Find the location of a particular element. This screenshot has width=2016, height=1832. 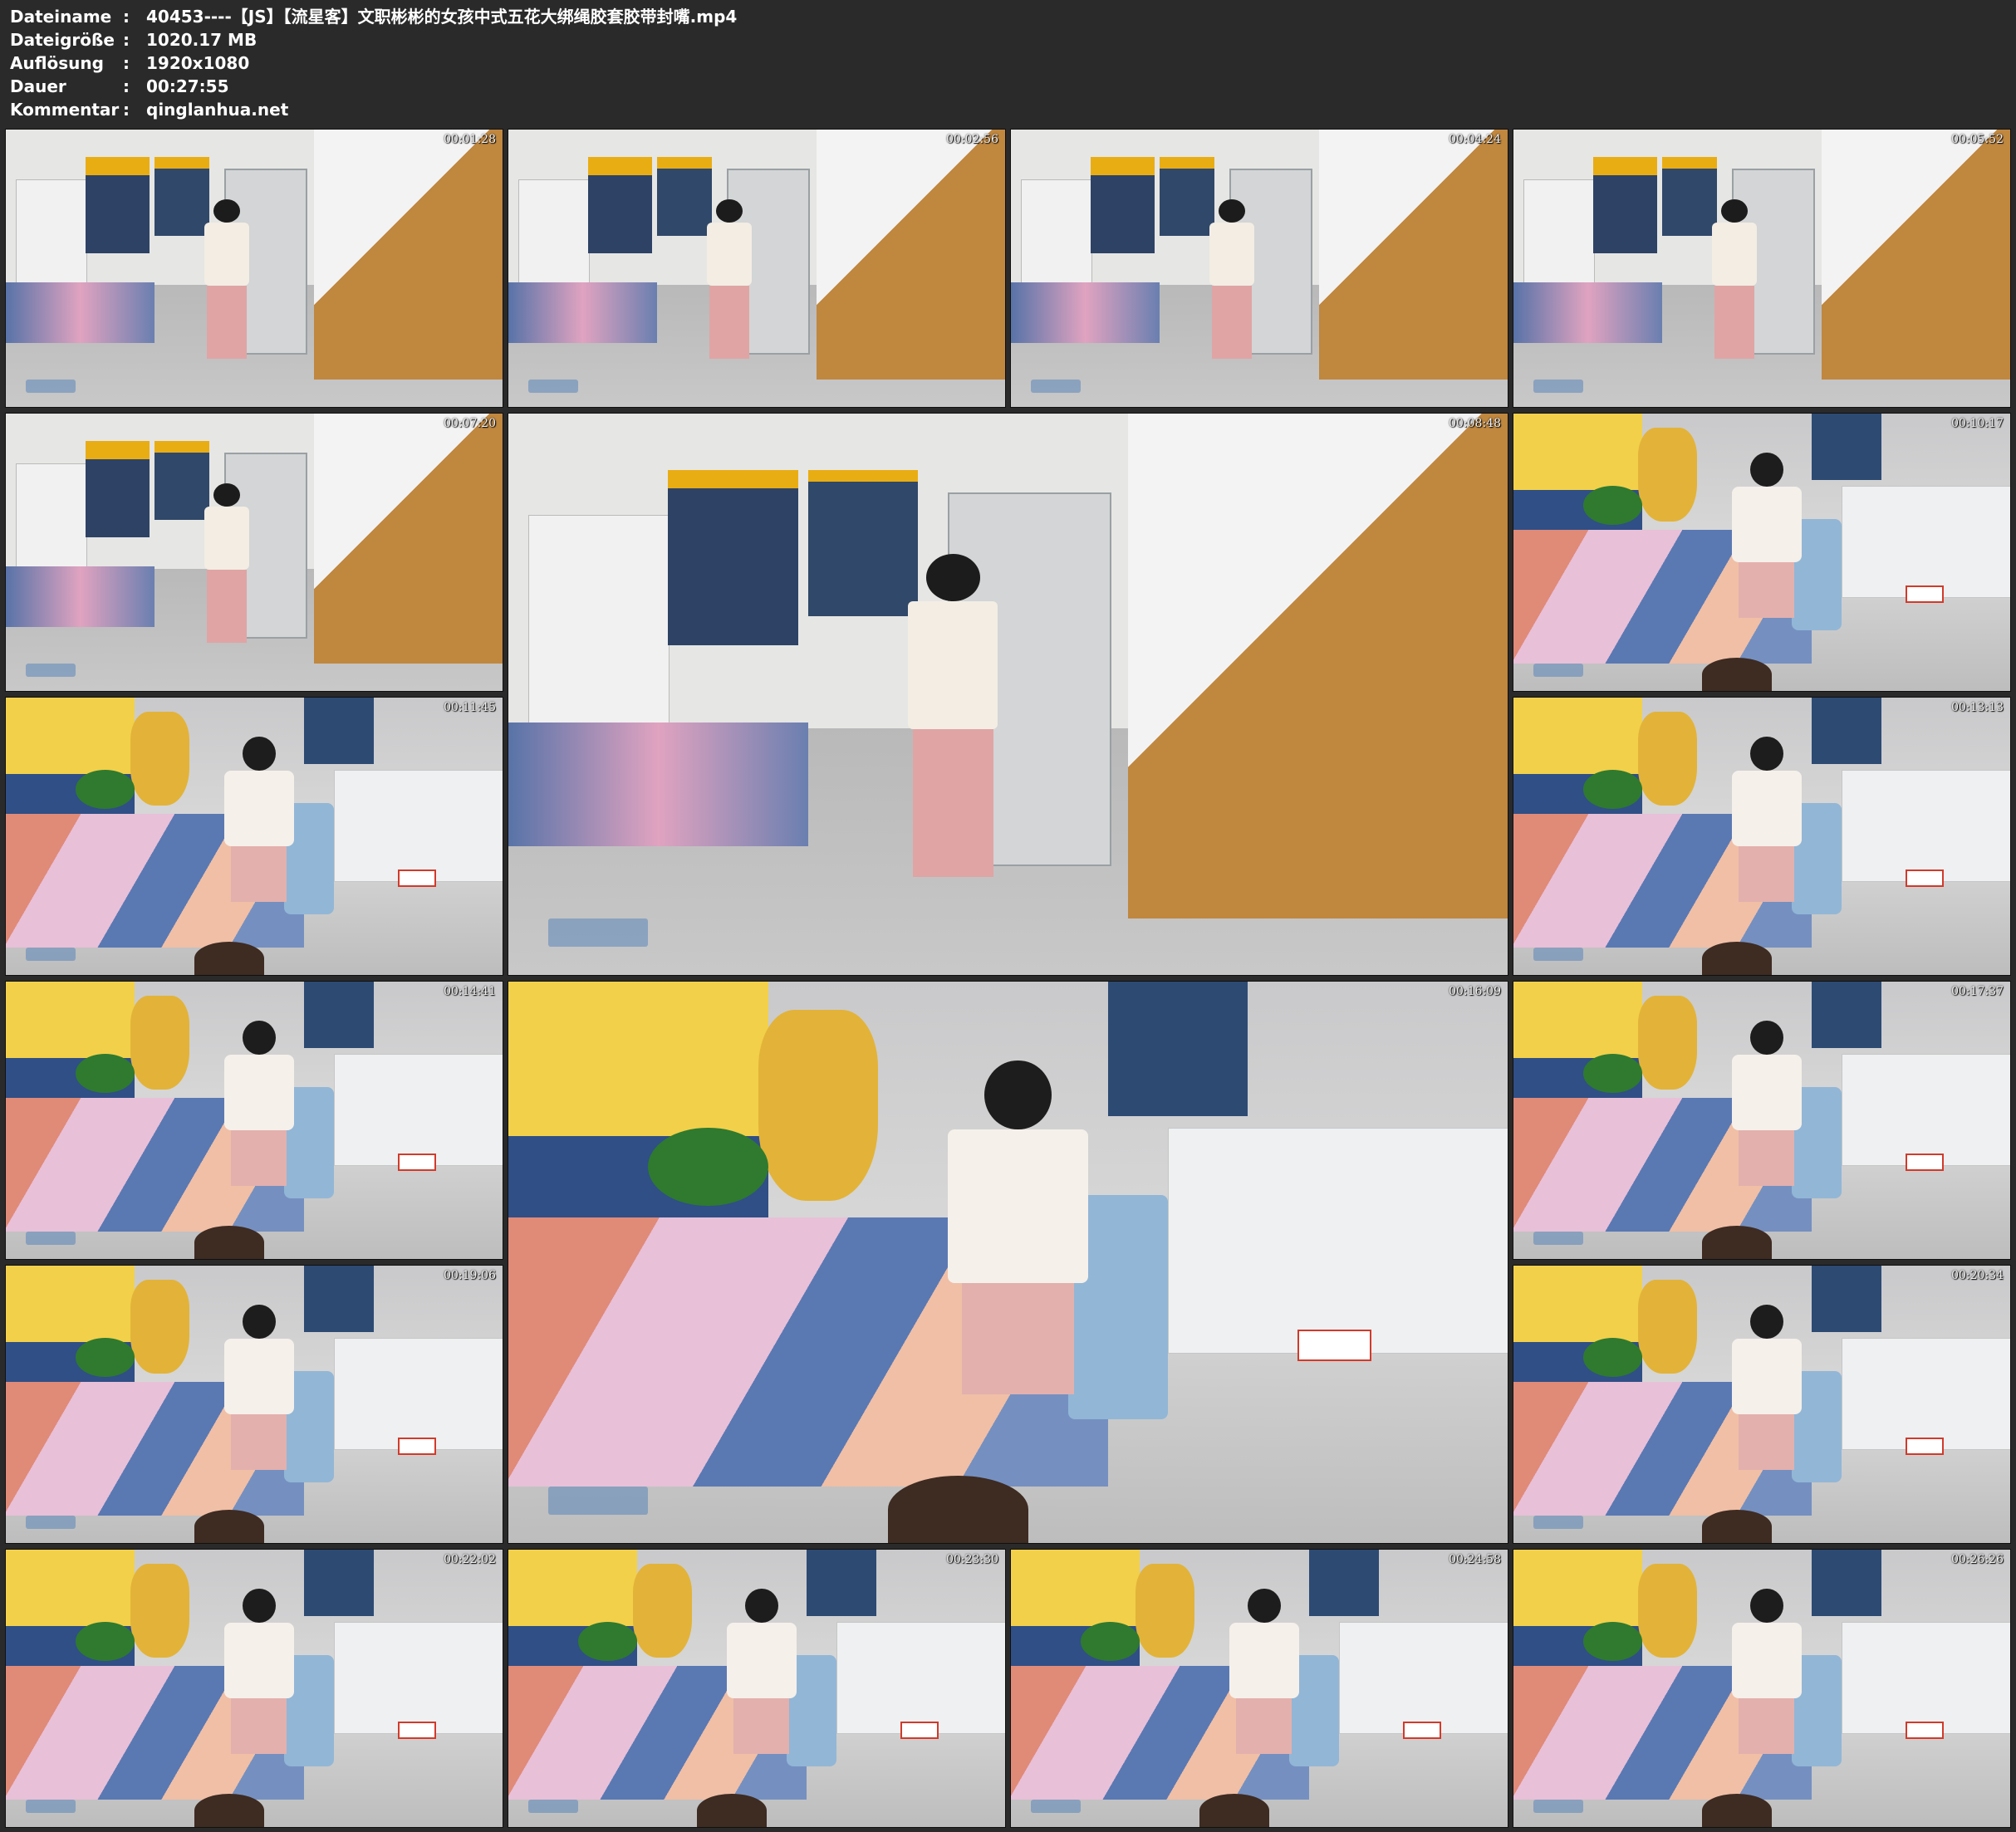

thumbnail-timestamp: 00:02:56 is located at coordinates (972, 139).